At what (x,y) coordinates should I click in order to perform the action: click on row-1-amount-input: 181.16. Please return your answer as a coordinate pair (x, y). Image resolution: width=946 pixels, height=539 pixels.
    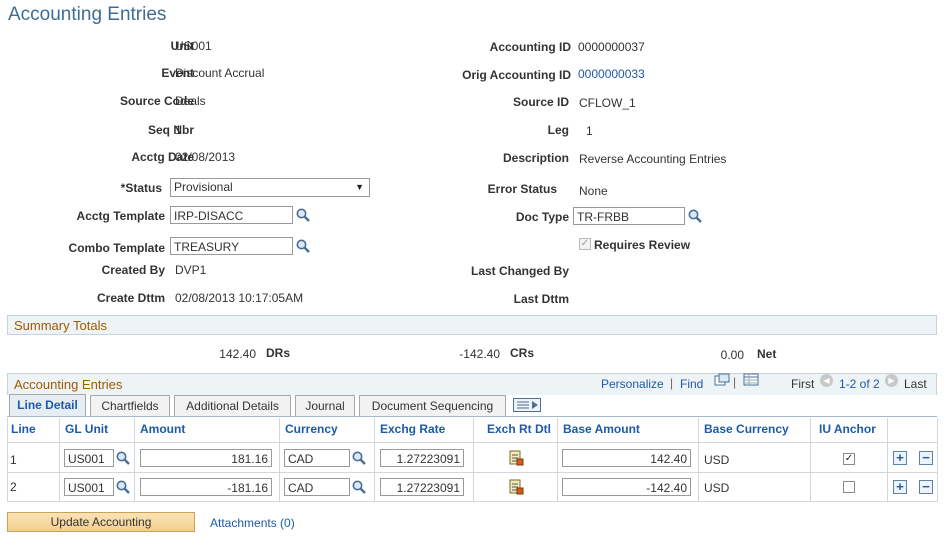
    Looking at the image, I should click on (206, 458).